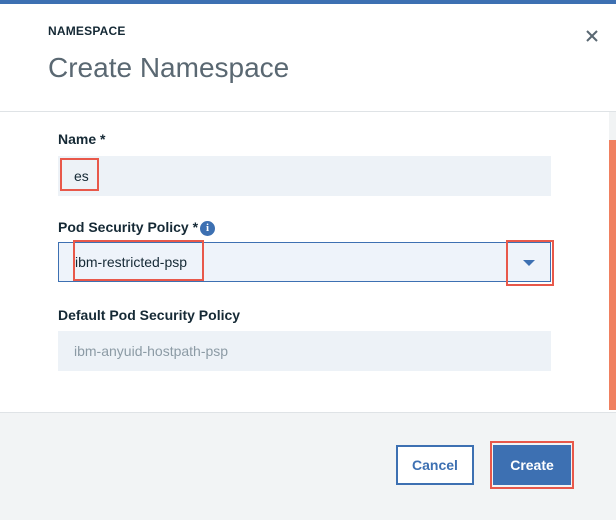 The width and height of the screenshot is (616, 520). Describe the element at coordinates (87, 31) in the screenshot. I see `modal-eyebrow: NAMESPACE` at that location.